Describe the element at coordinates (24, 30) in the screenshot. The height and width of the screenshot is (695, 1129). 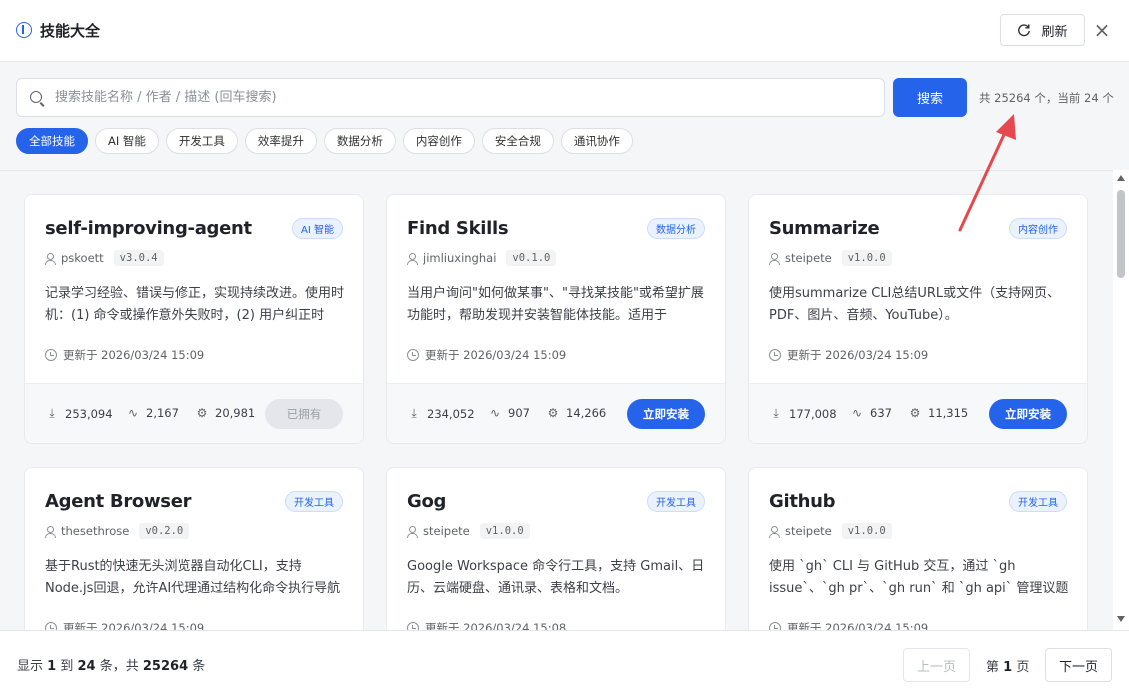
I see `app-logo-icon` at that location.